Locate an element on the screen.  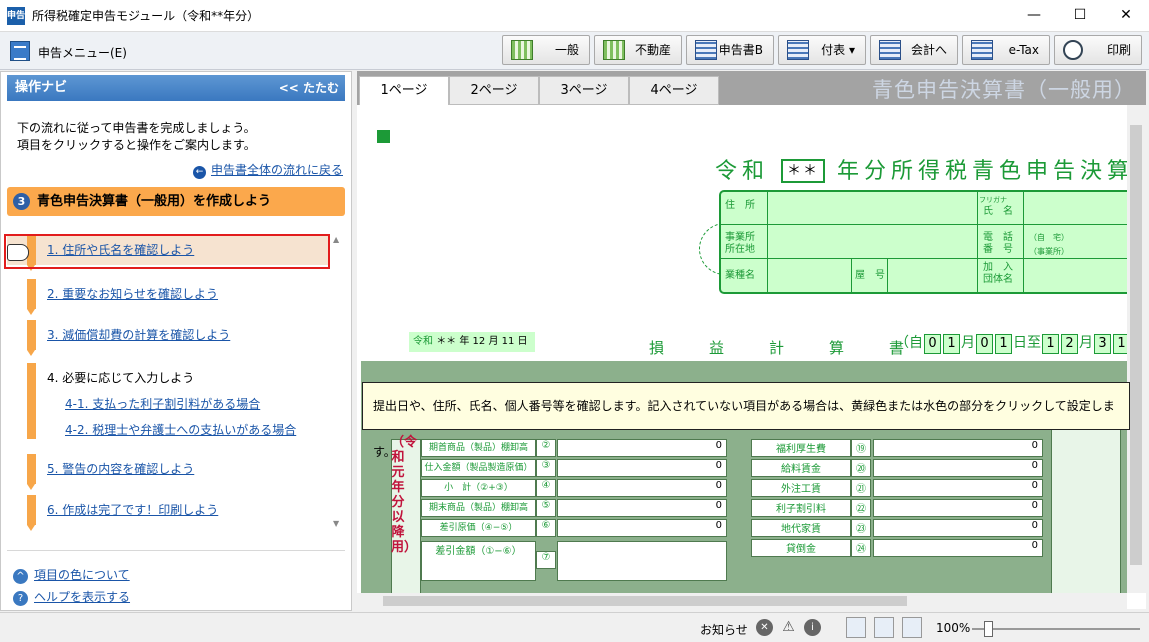
substep-link-4-2: 4-2. 税理士や弁護士への支払いがある場合 is located at coordinates (180, 429).